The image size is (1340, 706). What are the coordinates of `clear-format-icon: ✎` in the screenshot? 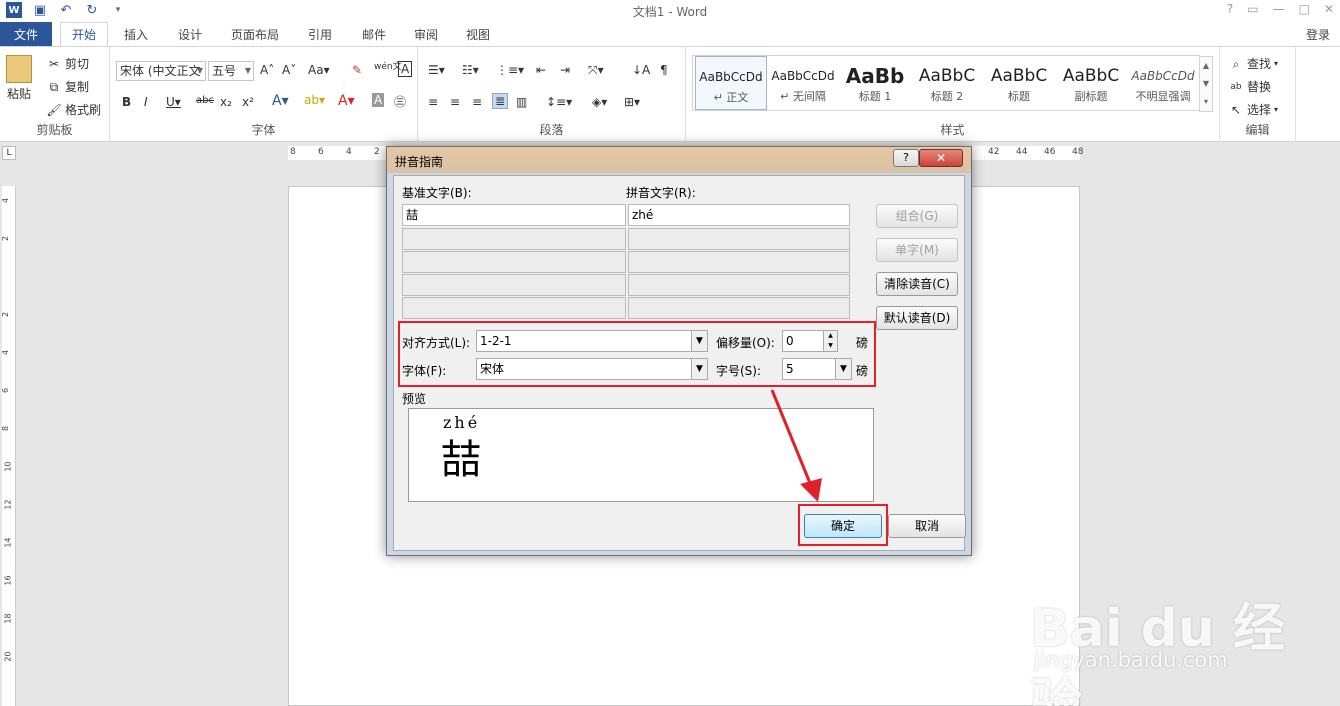 It's located at (357, 70).